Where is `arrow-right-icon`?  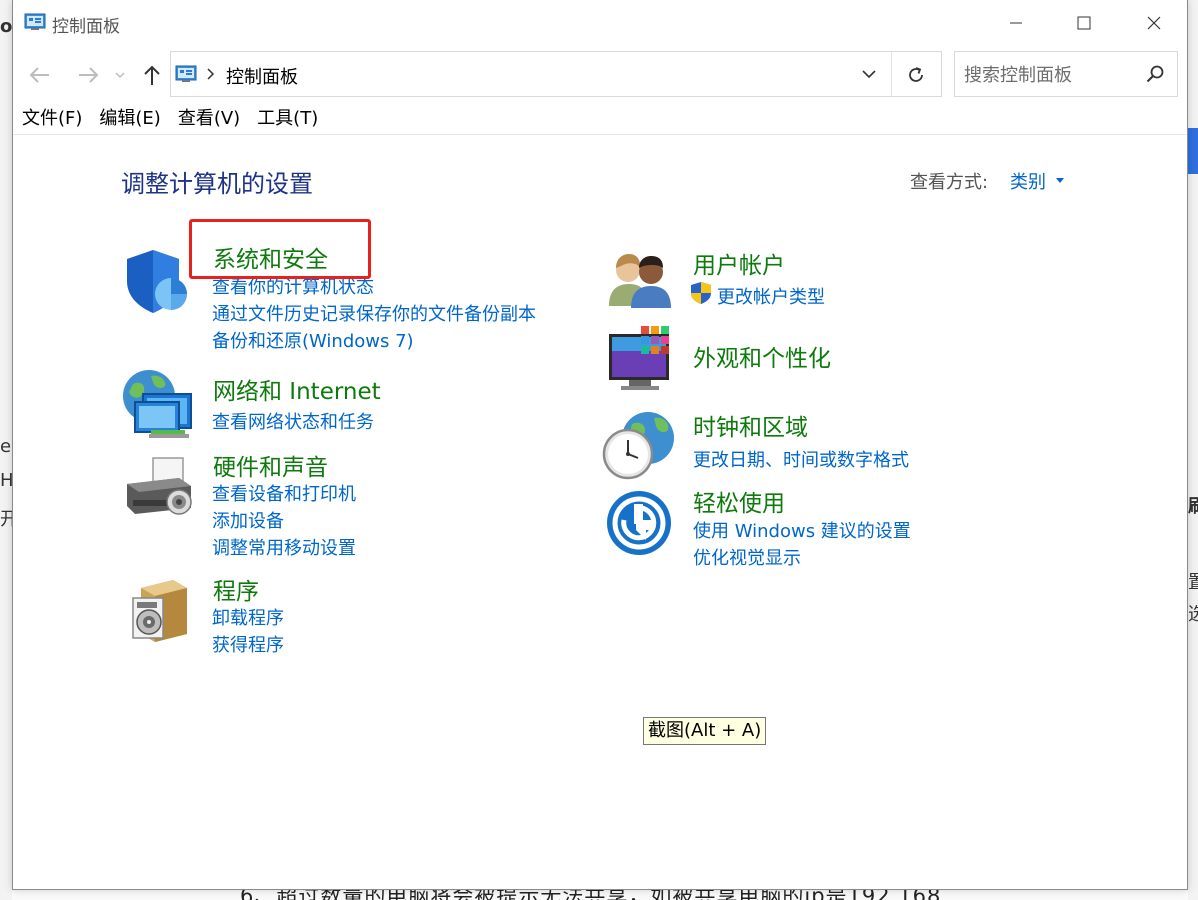
arrow-right-icon is located at coordinates (89, 75).